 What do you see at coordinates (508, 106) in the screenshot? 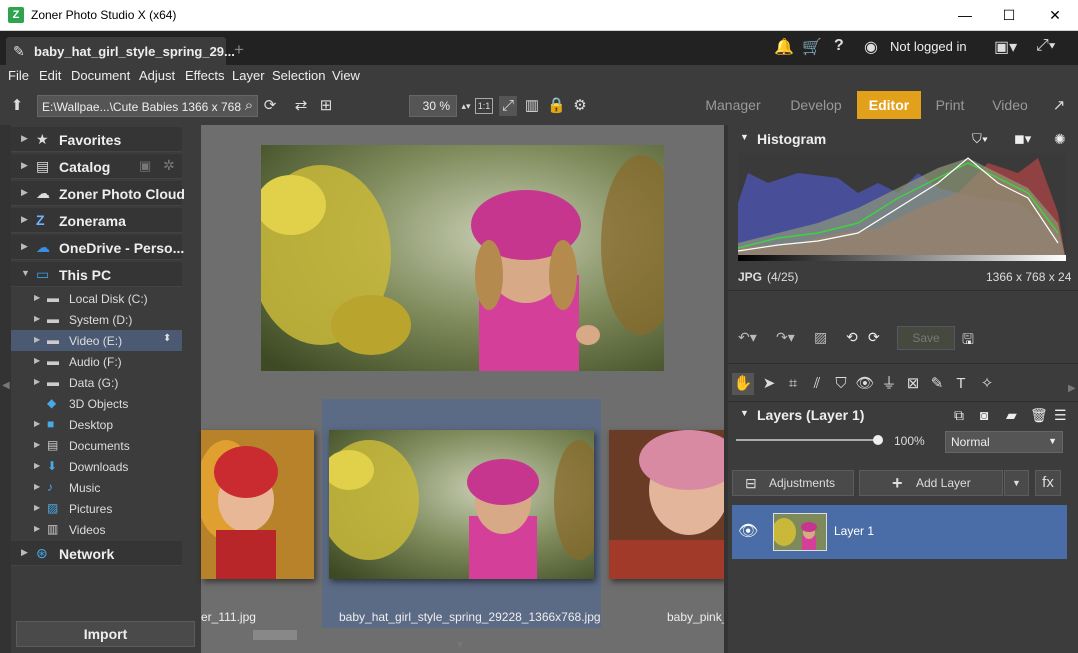
I see `fit-to-screen-icon: ⤢` at bounding box center [508, 106].